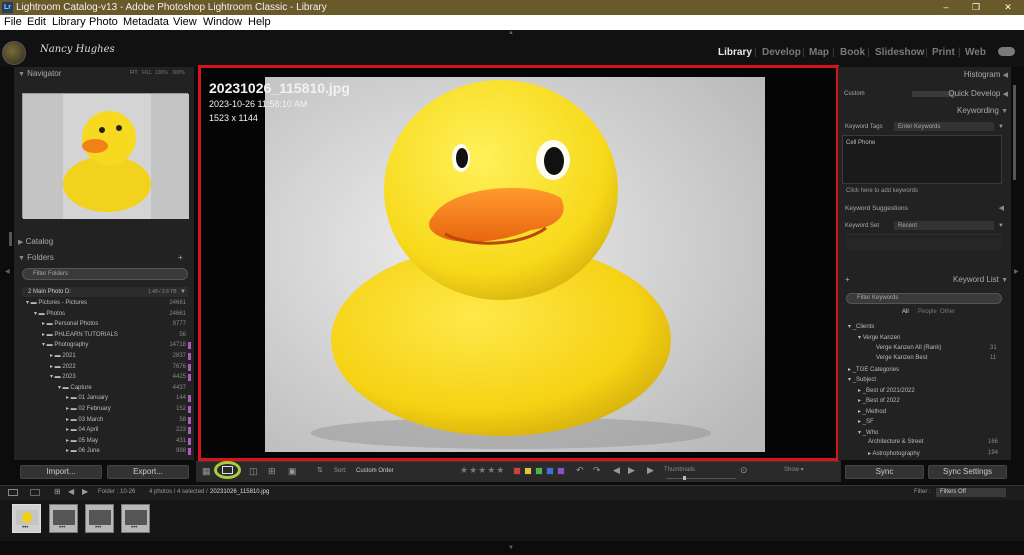 Image resolution: width=1024 pixels, height=555 pixels. What do you see at coordinates (946, 7) in the screenshot?
I see `minimize-button: –` at bounding box center [946, 7].